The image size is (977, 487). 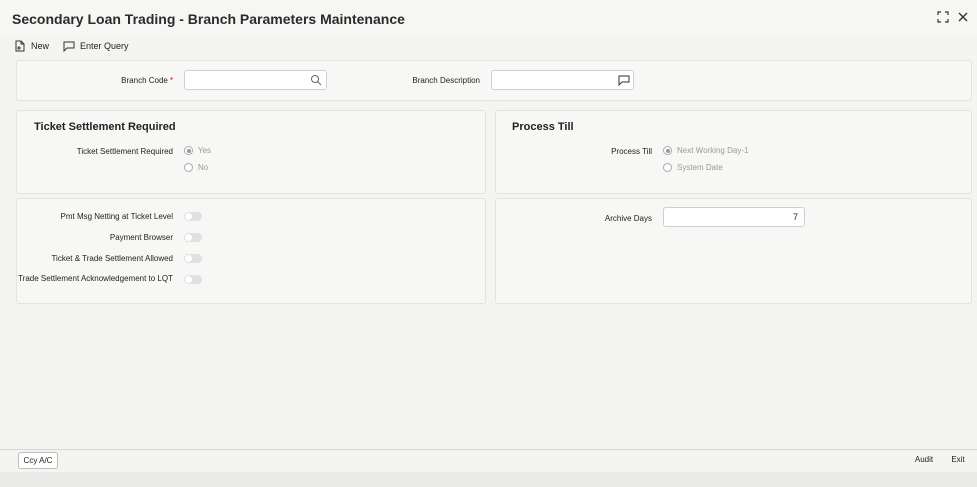 I want to click on ticket-trade-settlement-toggle, so click(x=193, y=258).